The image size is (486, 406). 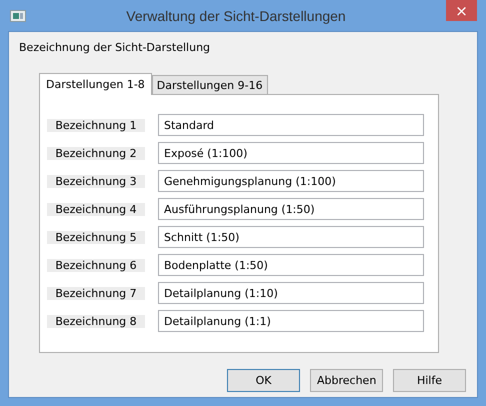 I want to click on tab: Darstellungen 1-8, so click(x=95, y=84).